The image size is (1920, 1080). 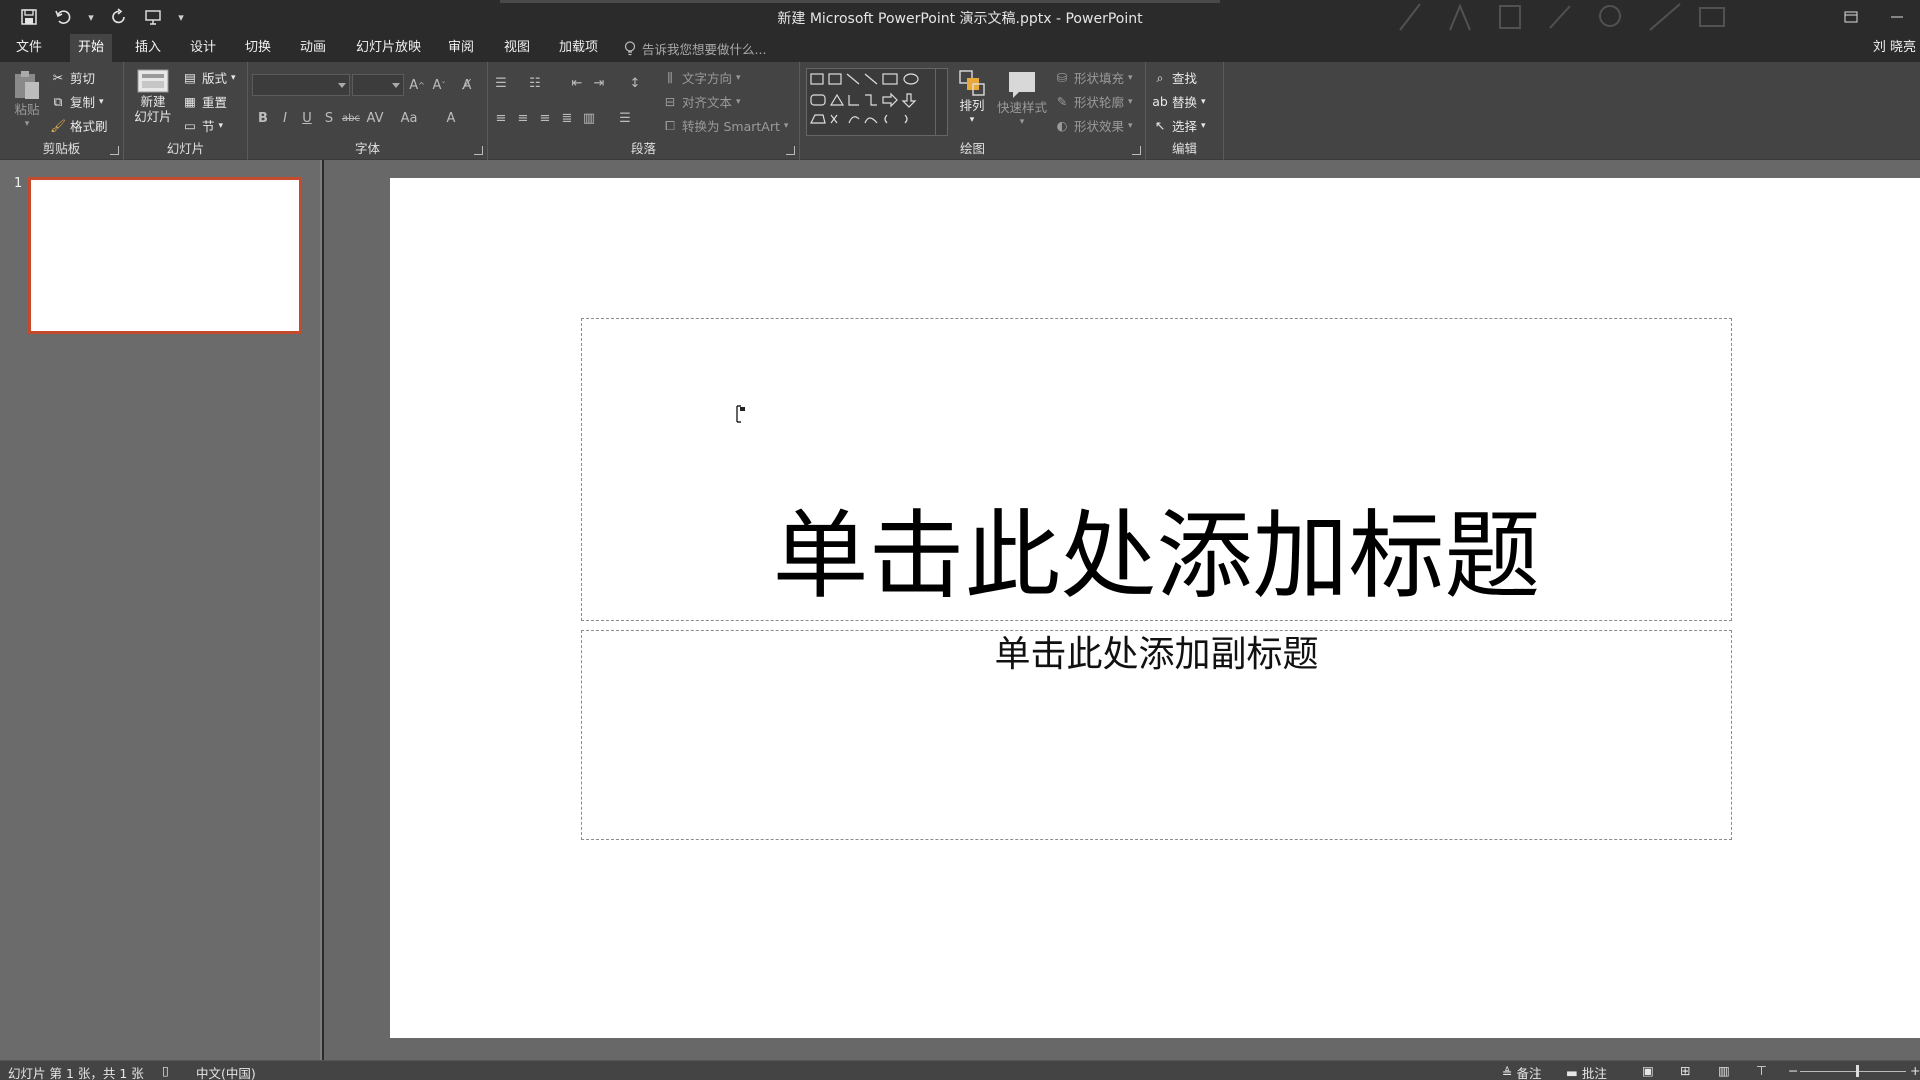 I want to click on align-text-icon: ⊟, so click(x=670, y=101).